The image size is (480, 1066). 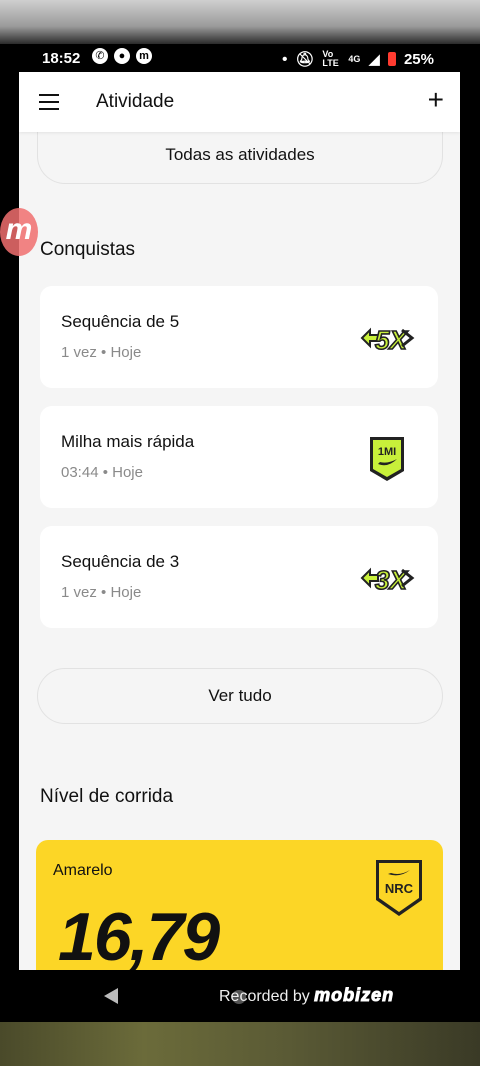 What do you see at coordinates (387, 459) in the screenshot?
I see `fastest-mile-badge-icon: 1MI` at bounding box center [387, 459].